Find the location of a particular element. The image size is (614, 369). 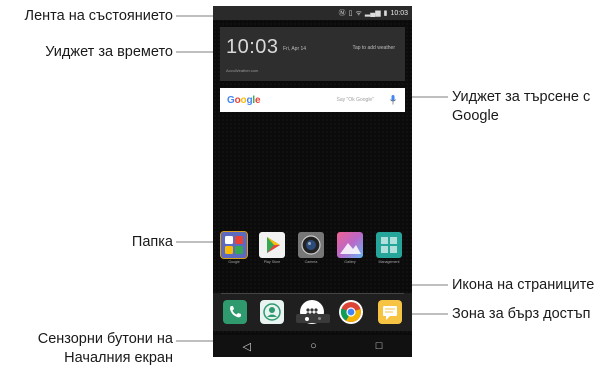

app-label: Management is located at coordinates (389, 262).